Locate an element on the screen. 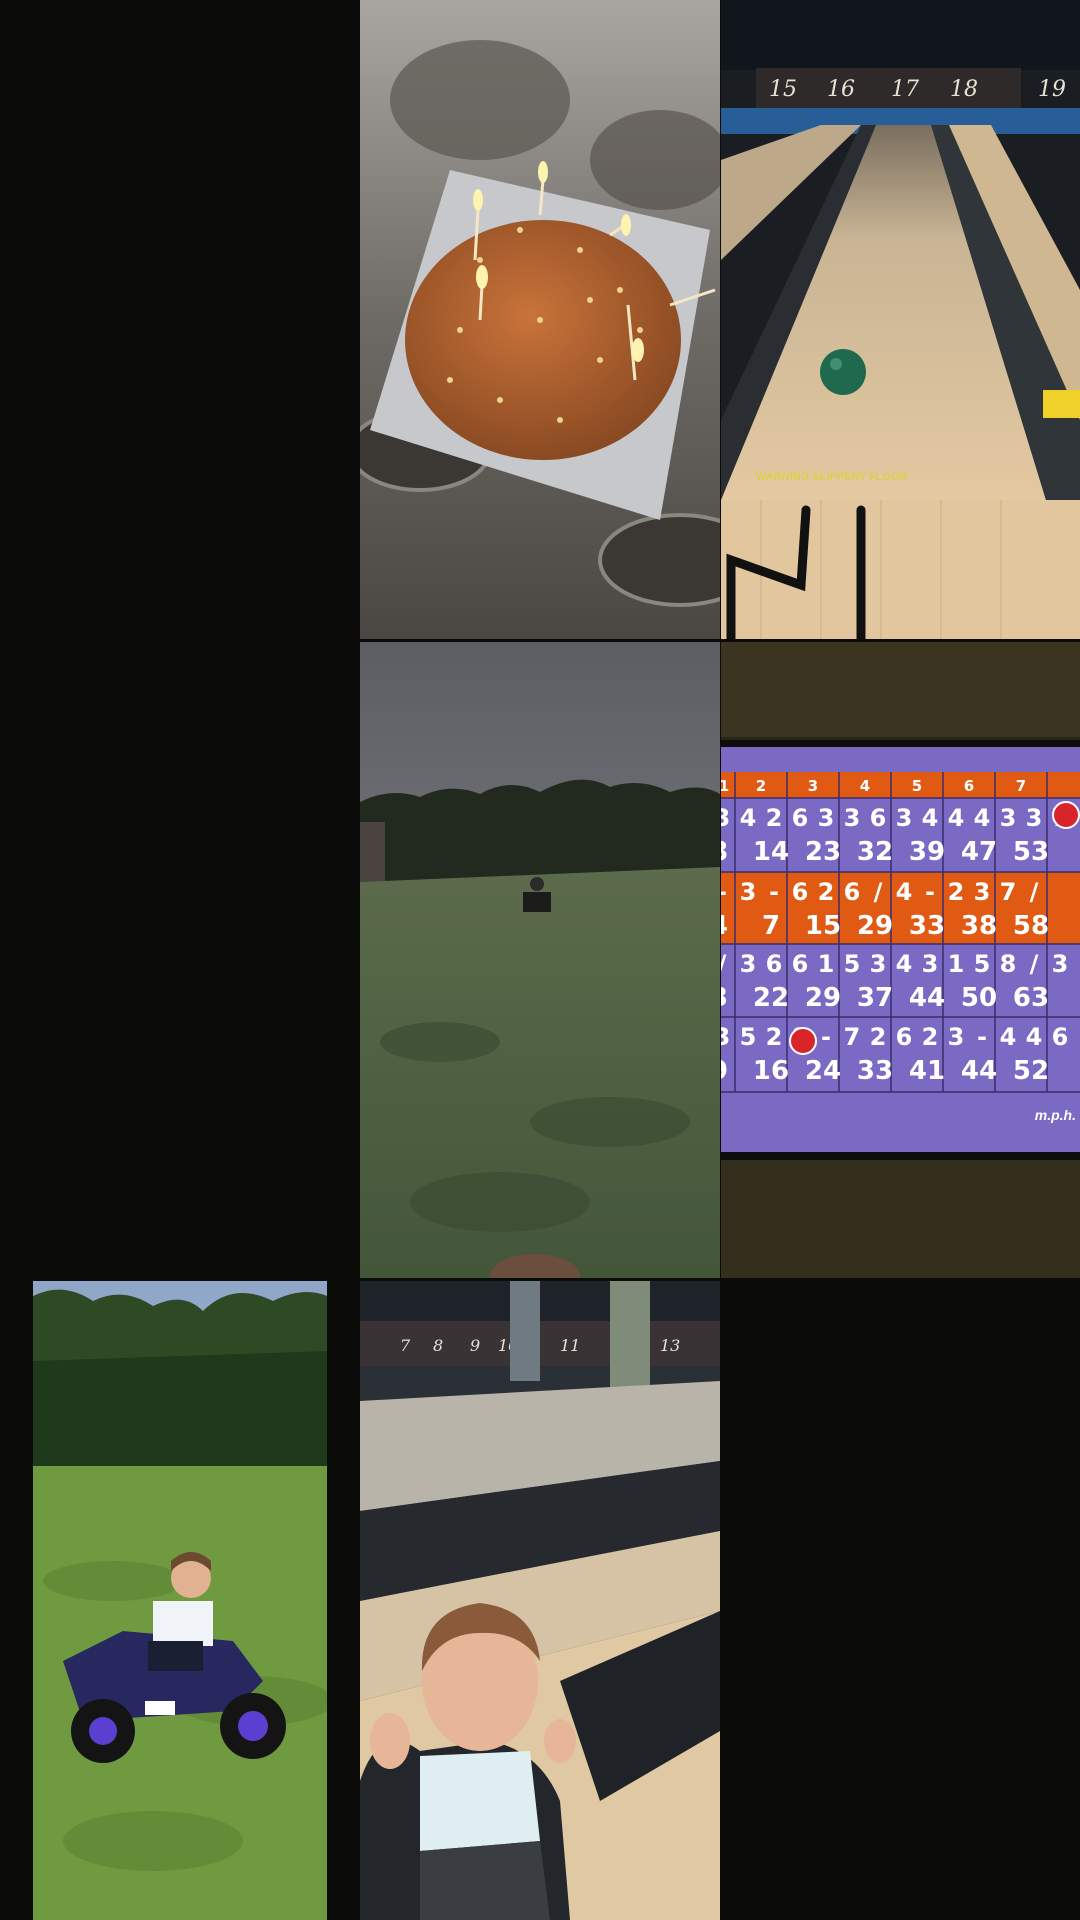  score-total: 63 is located at coordinates (1031, 998).